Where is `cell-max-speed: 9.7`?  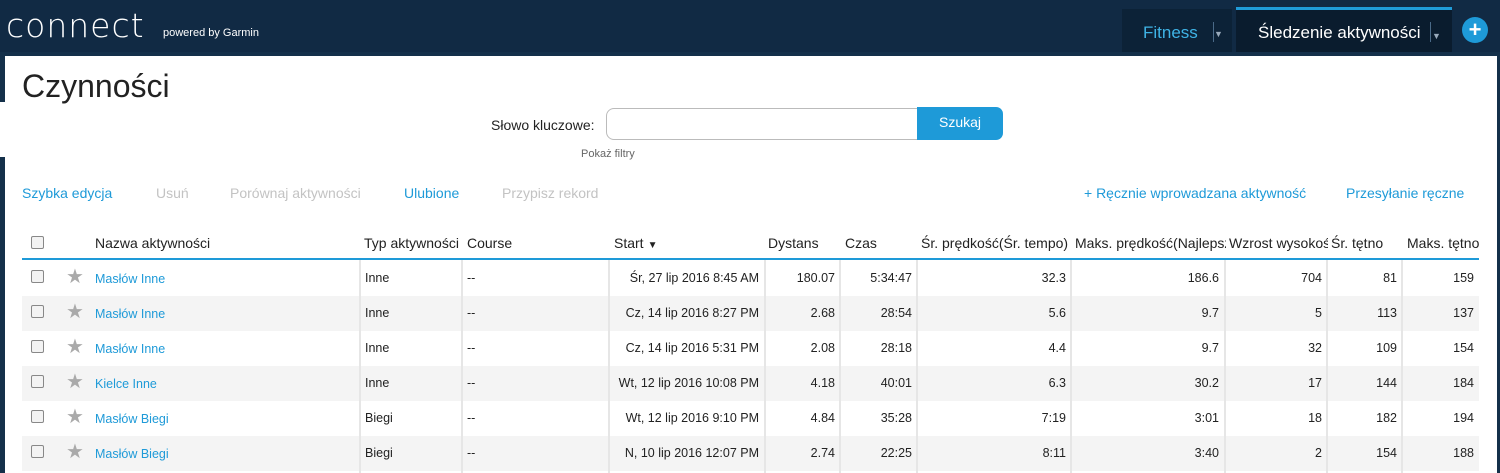
cell-max-speed: 9.7 is located at coordinates (1210, 313).